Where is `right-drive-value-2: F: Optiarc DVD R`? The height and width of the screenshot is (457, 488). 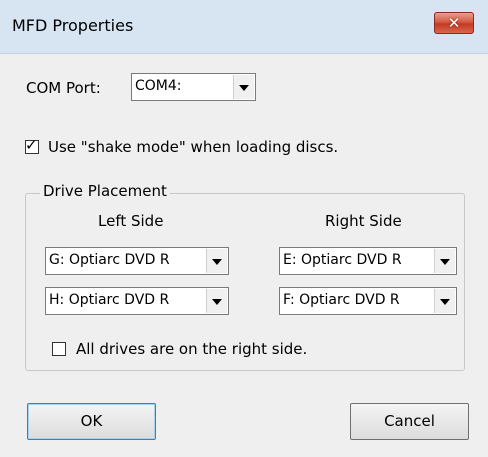
right-drive-value-2: F: Optiarc DVD R is located at coordinates (341, 300).